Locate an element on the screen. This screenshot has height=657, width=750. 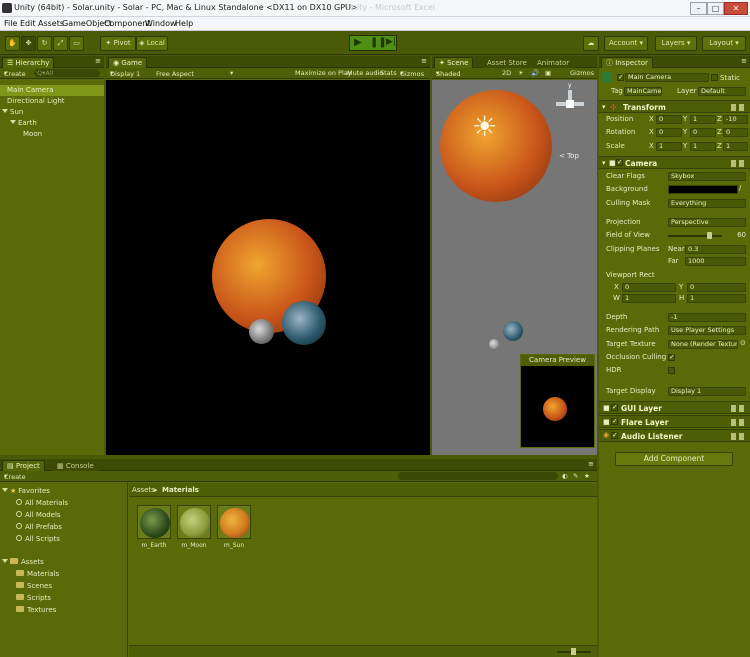
object-picker-icon: ⊙ is located at coordinates (743, 343).